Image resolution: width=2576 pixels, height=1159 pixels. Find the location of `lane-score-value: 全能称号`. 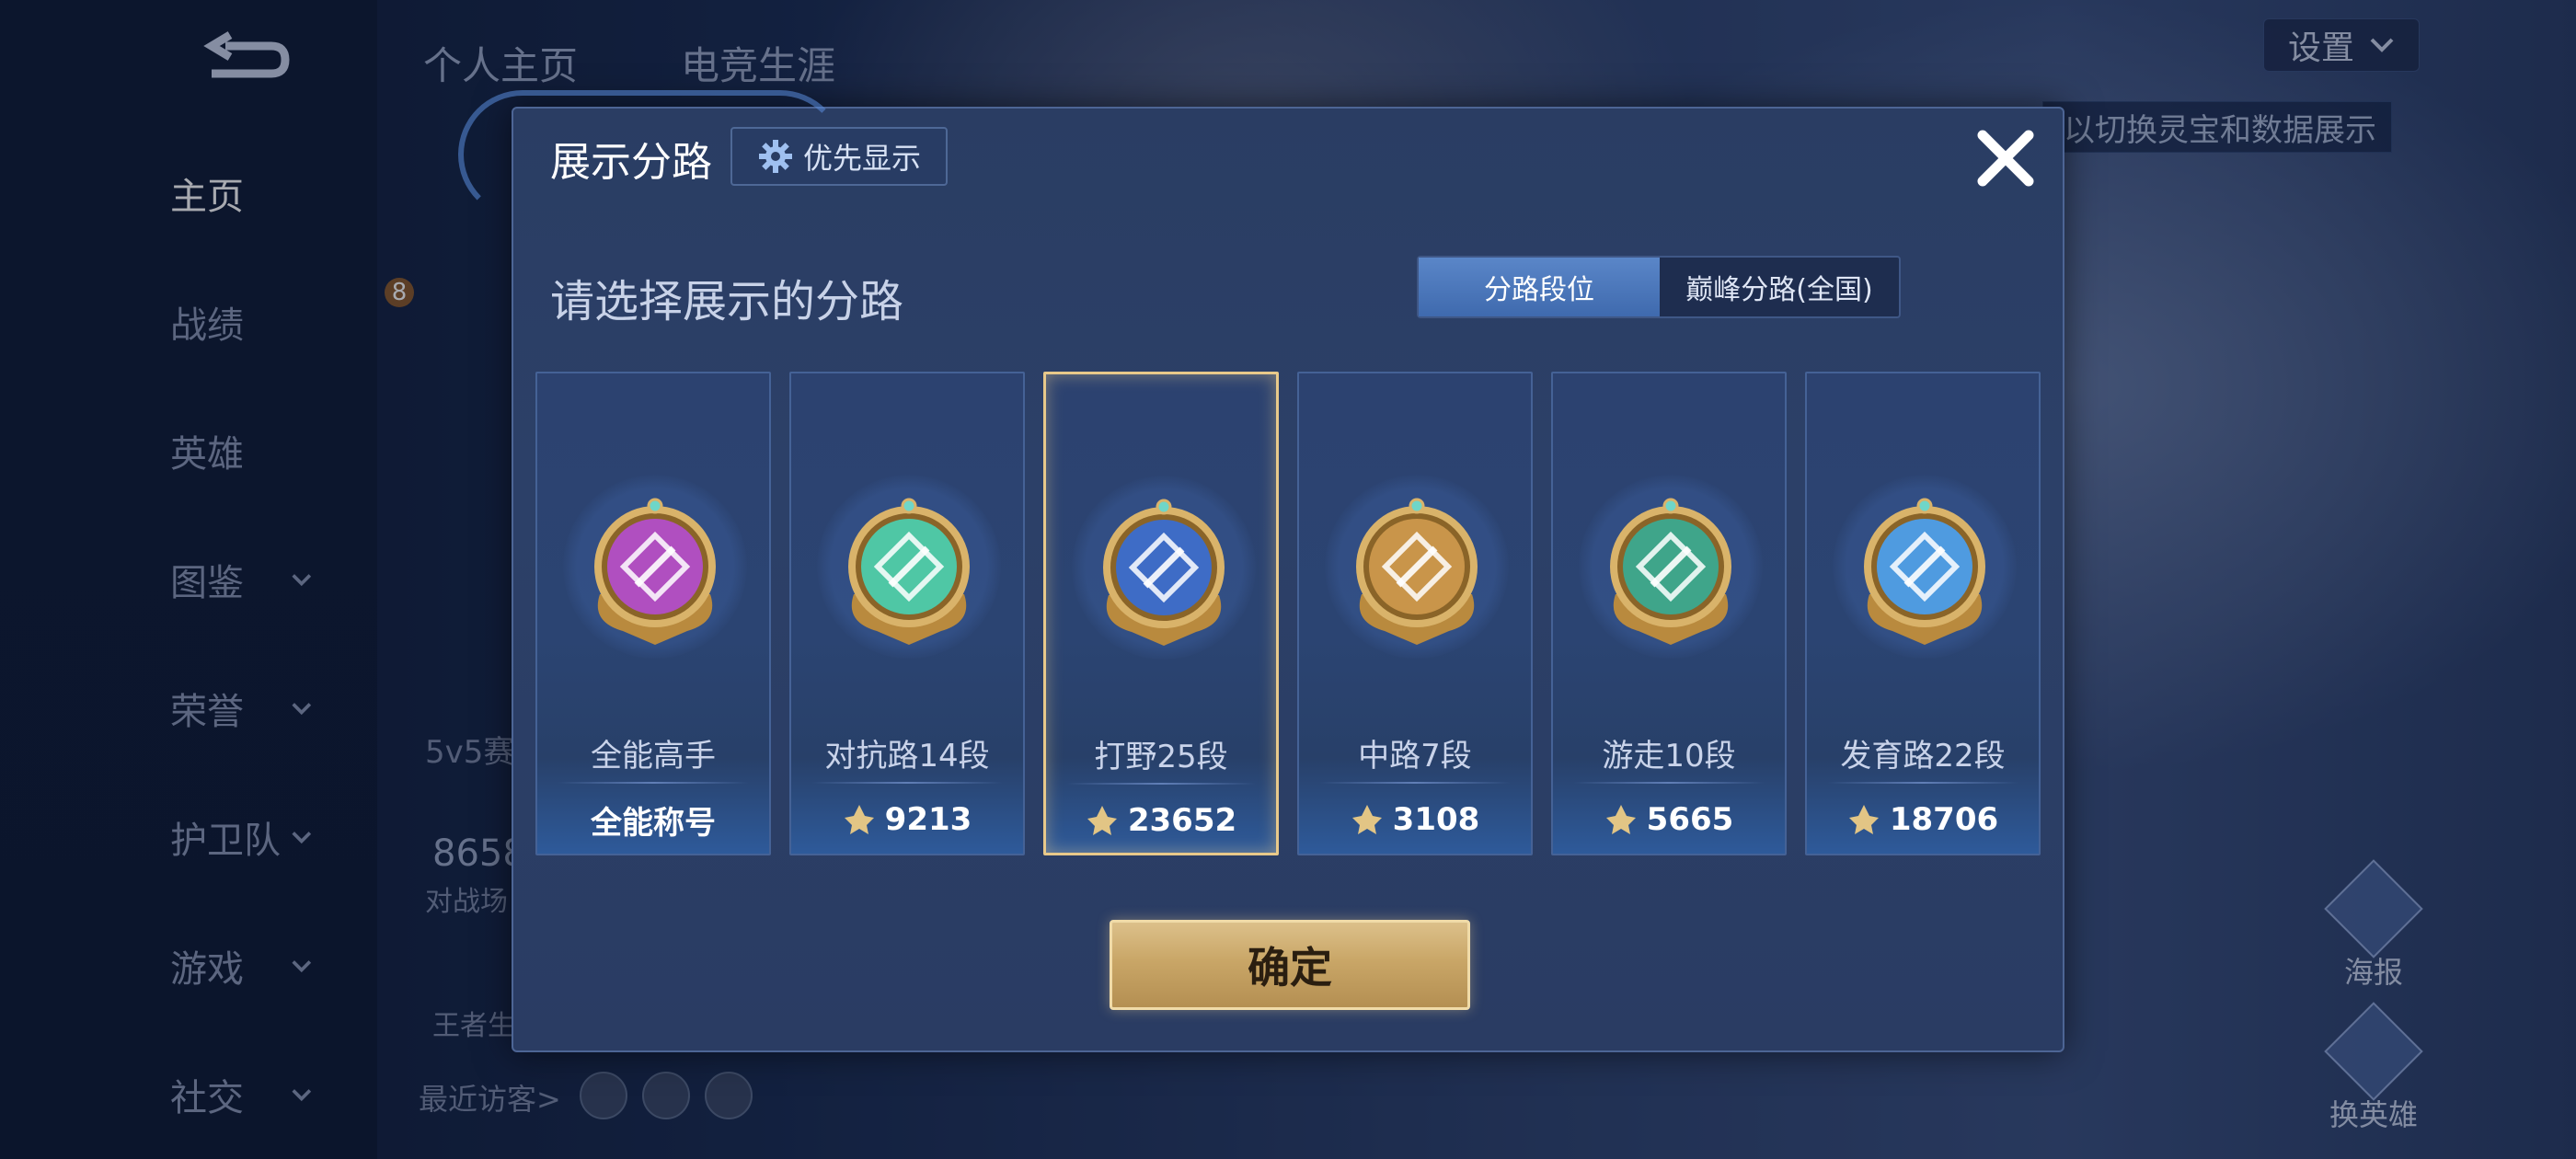

lane-score-value: 全能称号 is located at coordinates (653, 823).